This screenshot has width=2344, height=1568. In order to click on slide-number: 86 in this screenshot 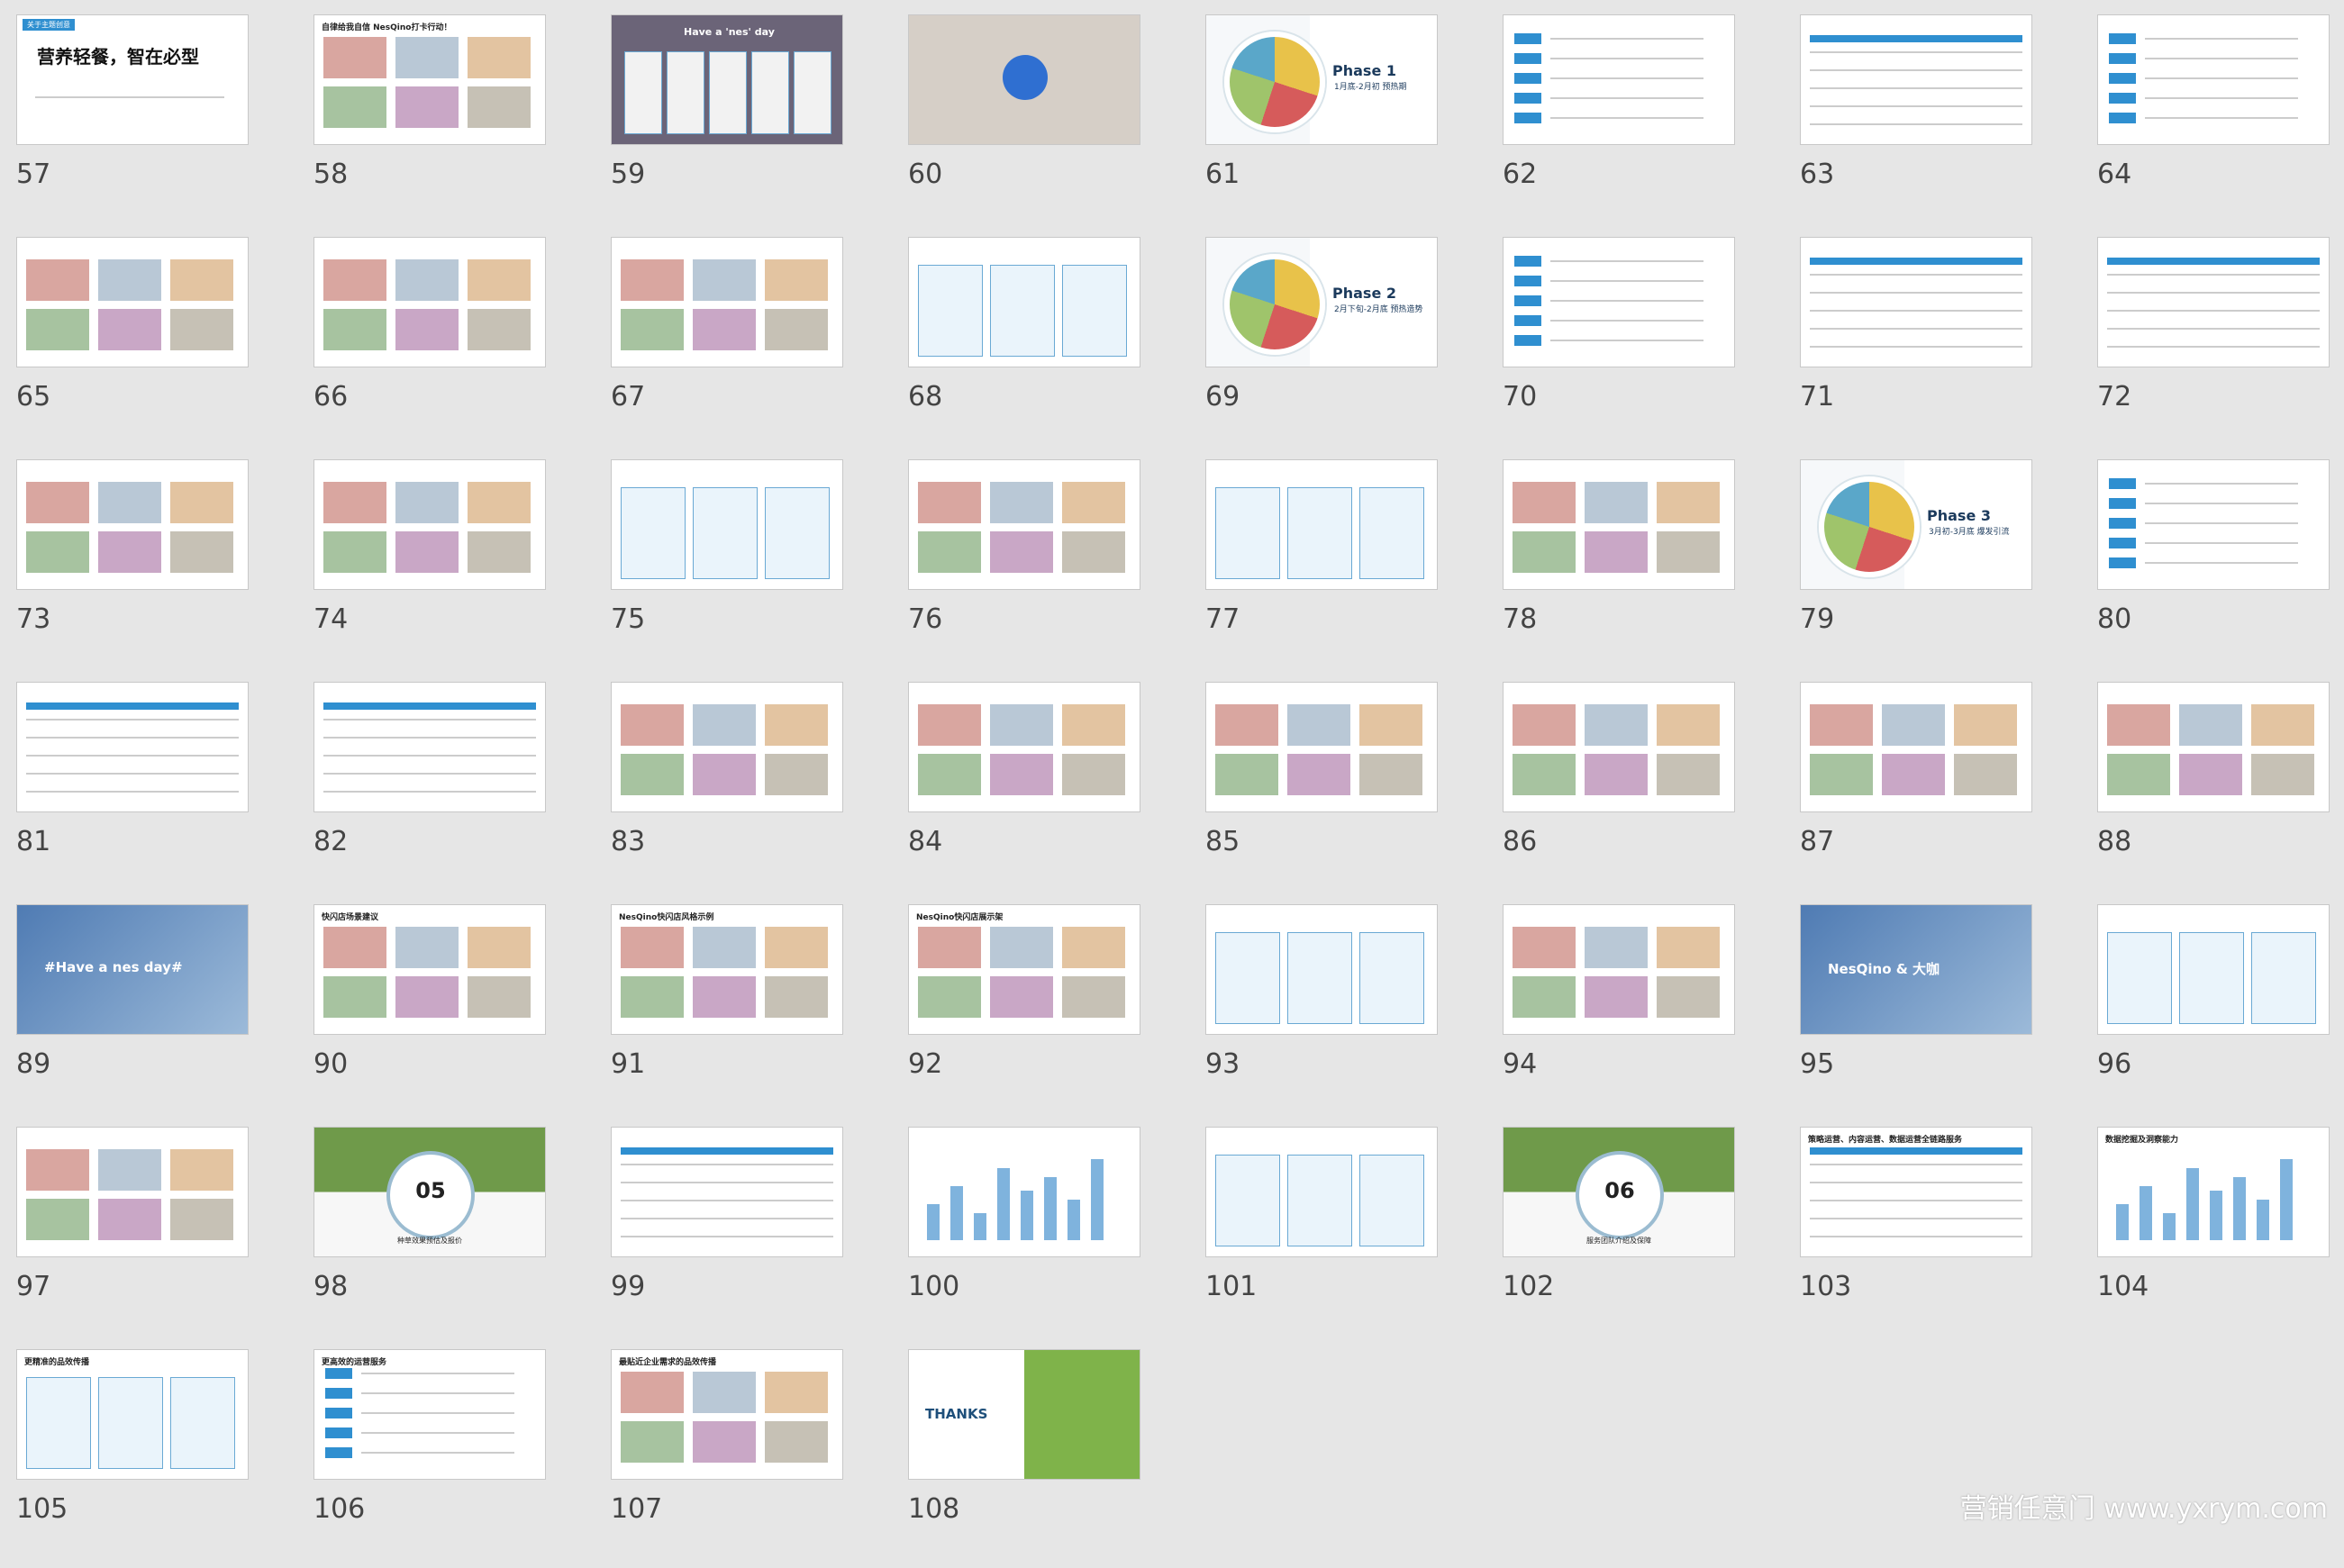, I will do `click(1520, 842)`.